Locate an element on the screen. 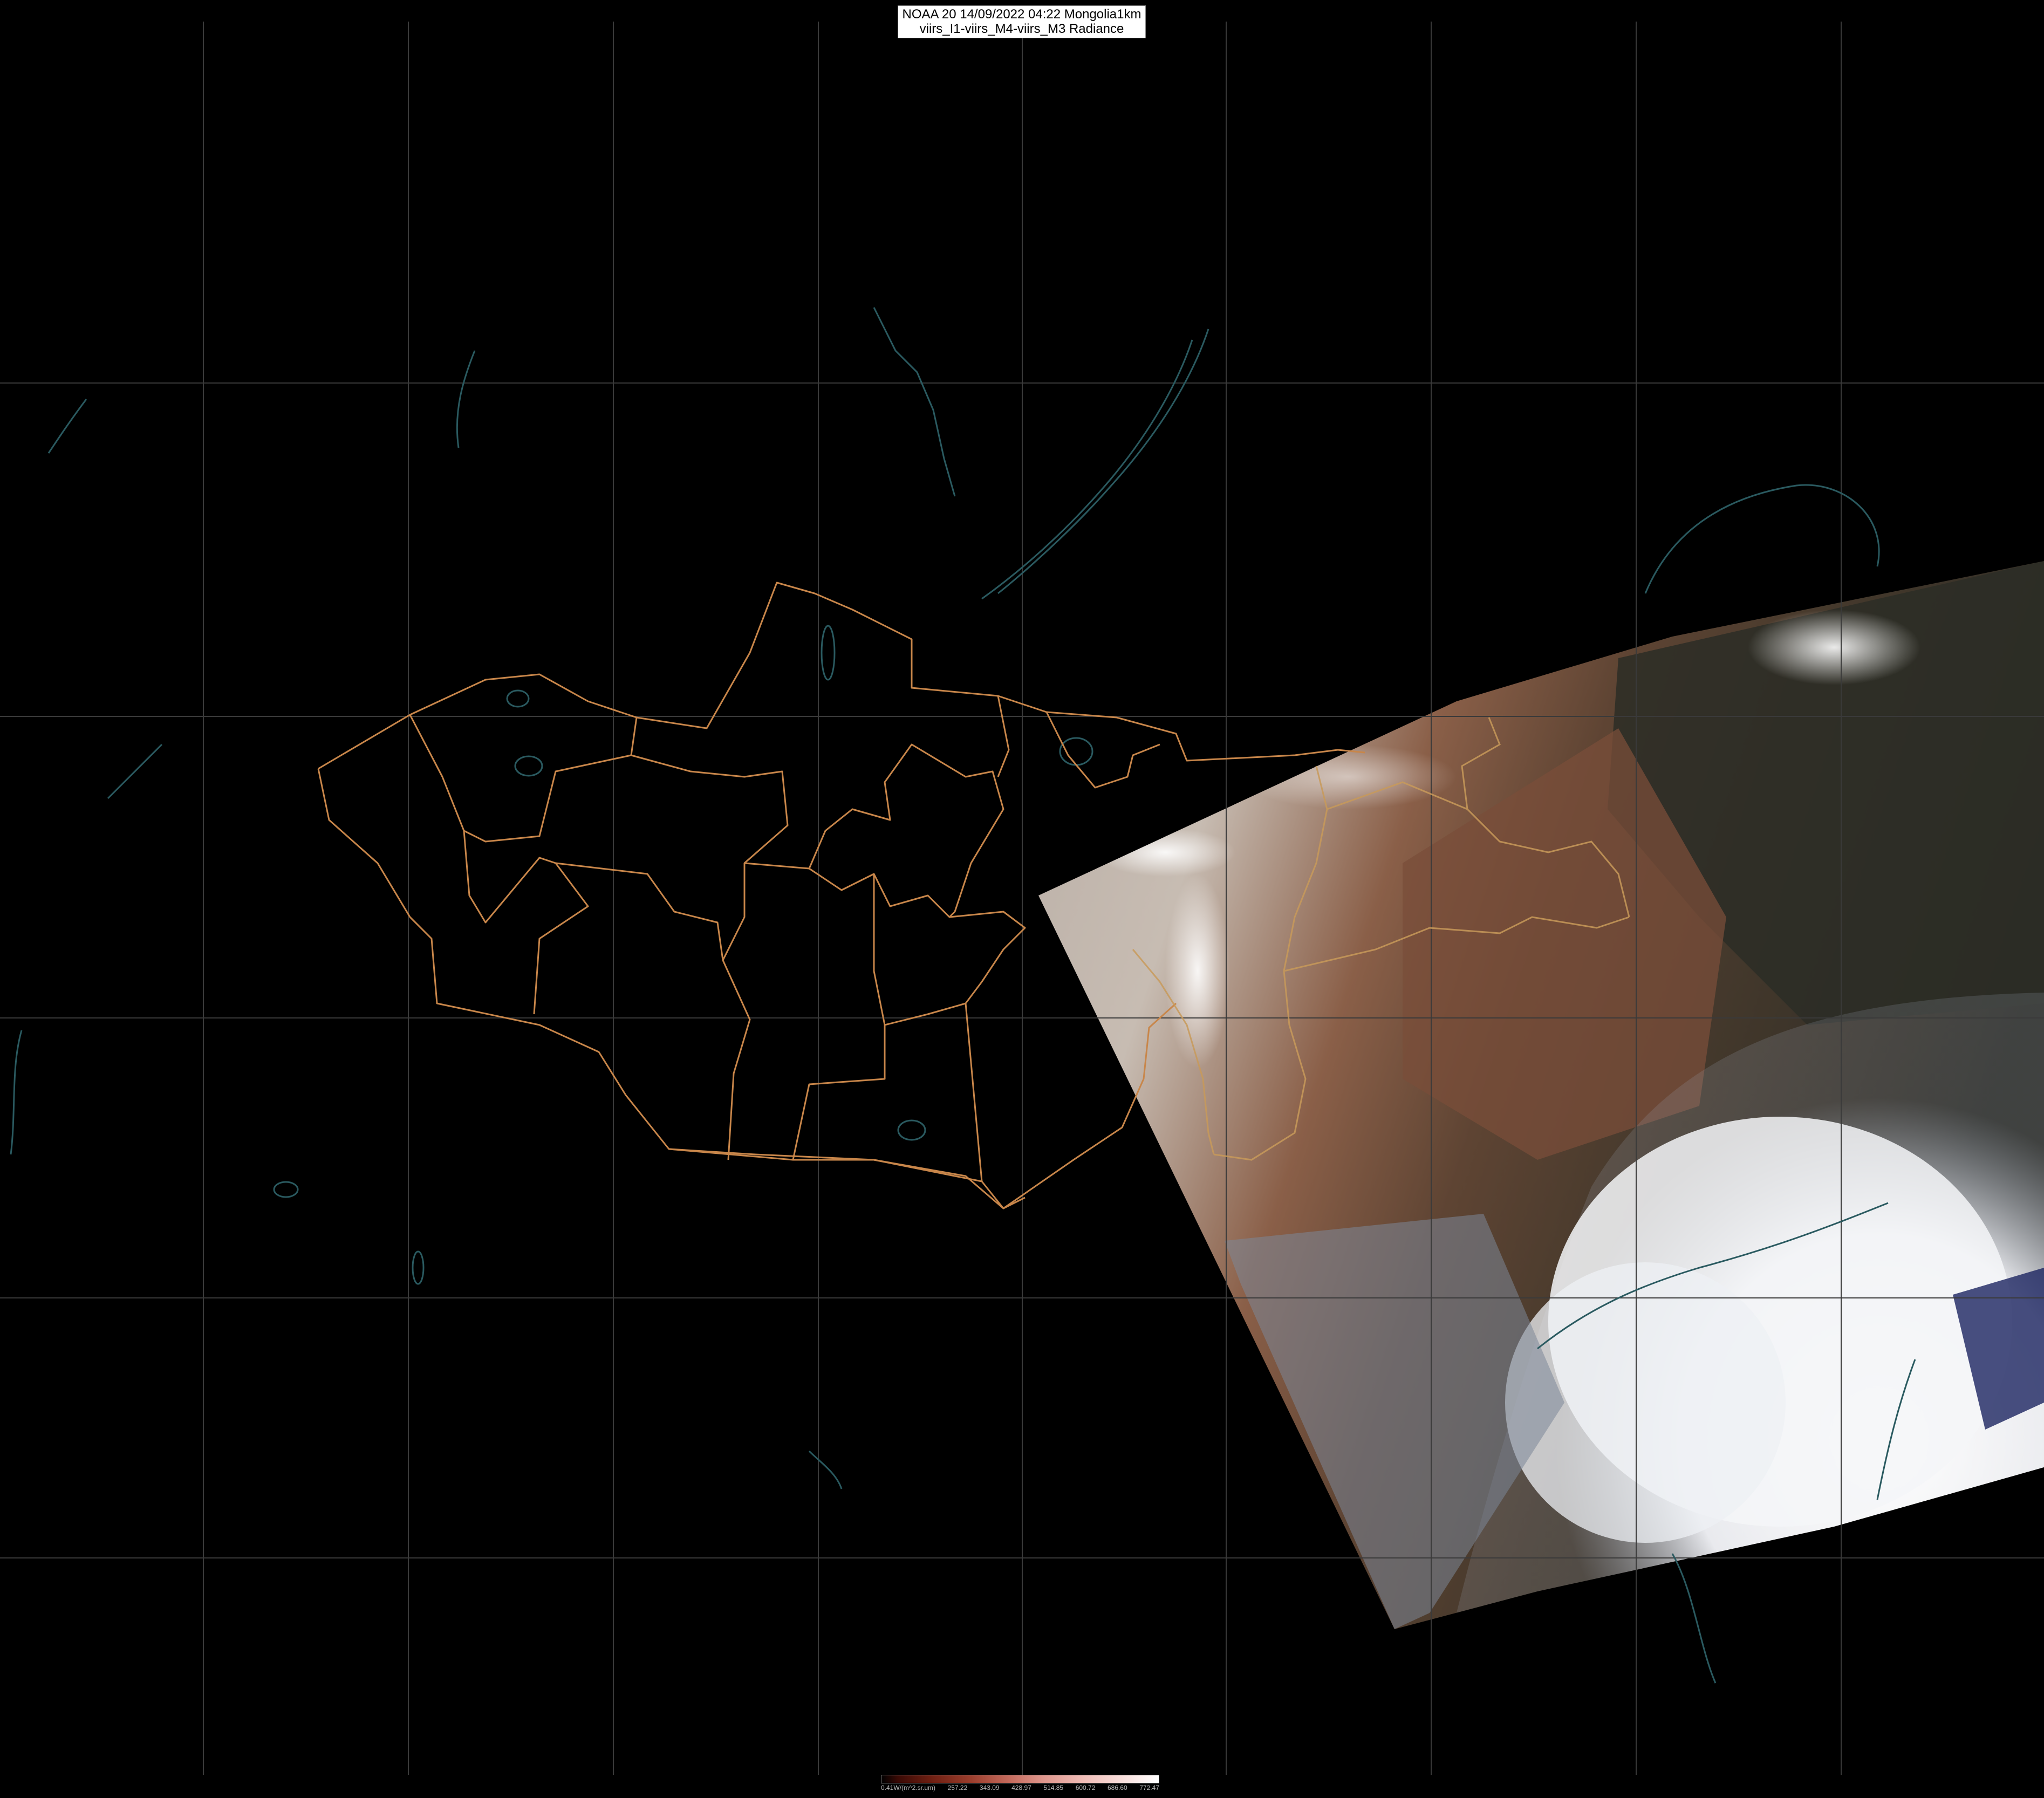  legend-tick-1: 257.22 is located at coordinates (957, 1788).